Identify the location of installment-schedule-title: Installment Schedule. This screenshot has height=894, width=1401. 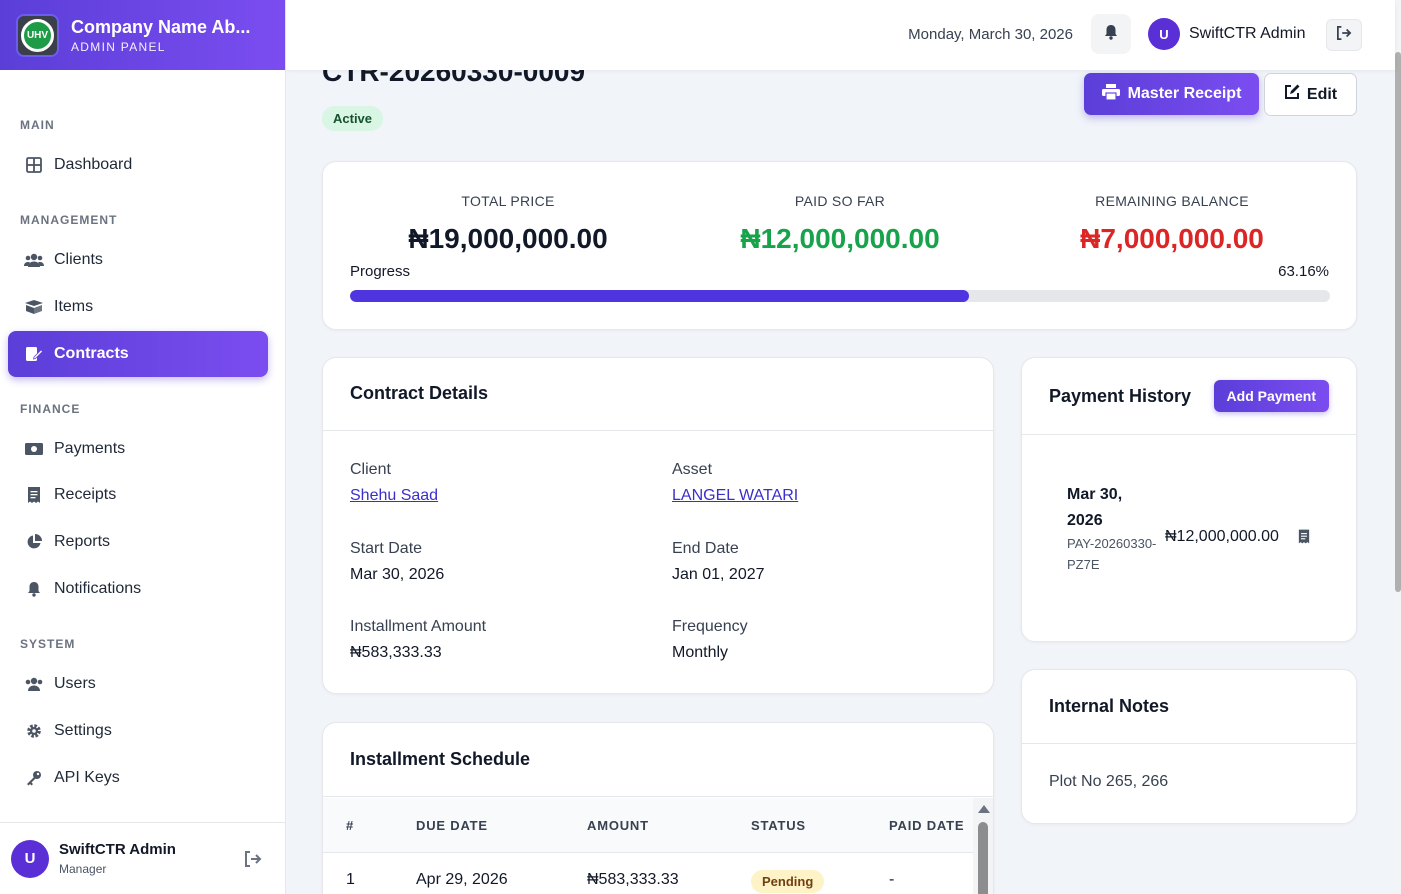
(440, 759).